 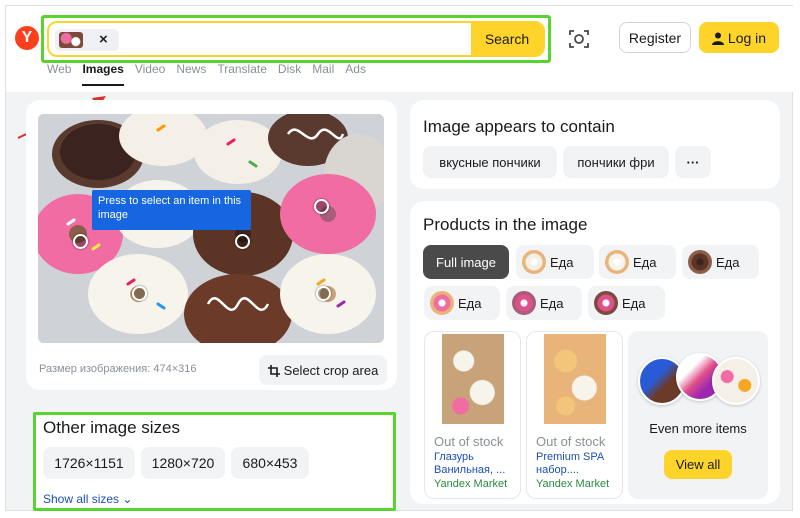 What do you see at coordinates (242, 74) in the screenshot?
I see `tab-translate: Translate` at bounding box center [242, 74].